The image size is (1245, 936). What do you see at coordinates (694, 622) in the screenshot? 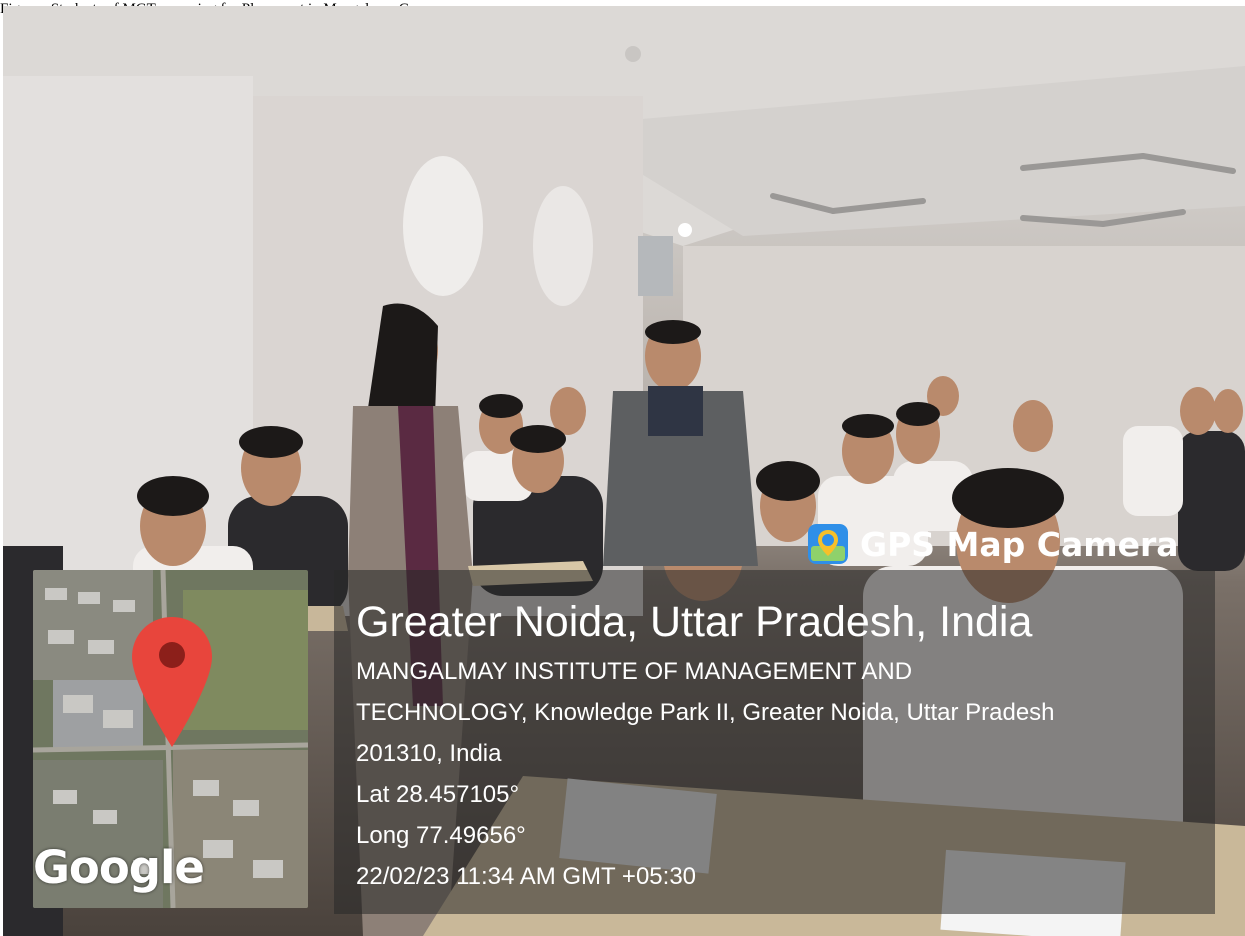
I see `location-title: Greater Noida, Uttar Pradesh, India` at bounding box center [694, 622].